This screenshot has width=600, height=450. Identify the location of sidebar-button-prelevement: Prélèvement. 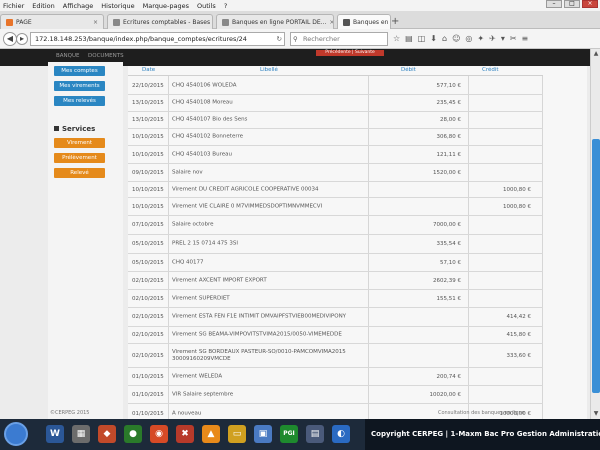
(79, 158).